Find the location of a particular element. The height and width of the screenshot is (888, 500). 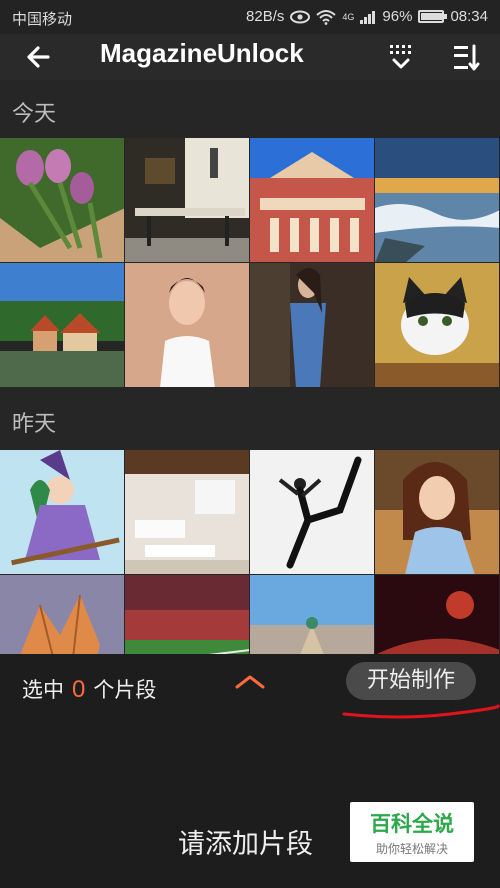

thumbnail-living-room is located at coordinates (187, 512).